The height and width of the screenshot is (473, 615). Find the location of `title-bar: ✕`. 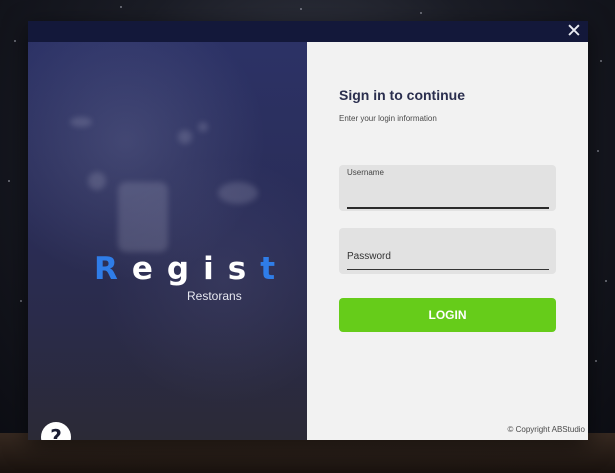

title-bar: ✕ is located at coordinates (308, 31).